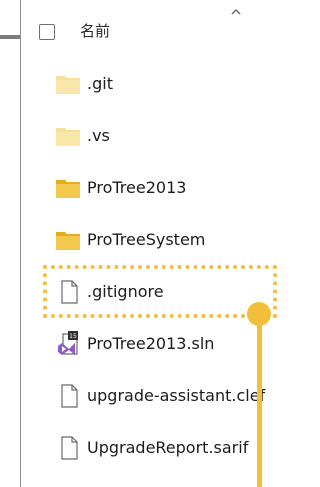 The width and height of the screenshot is (320, 487). I want to click on list-item: ProTreeSystem, so click(158, 240).